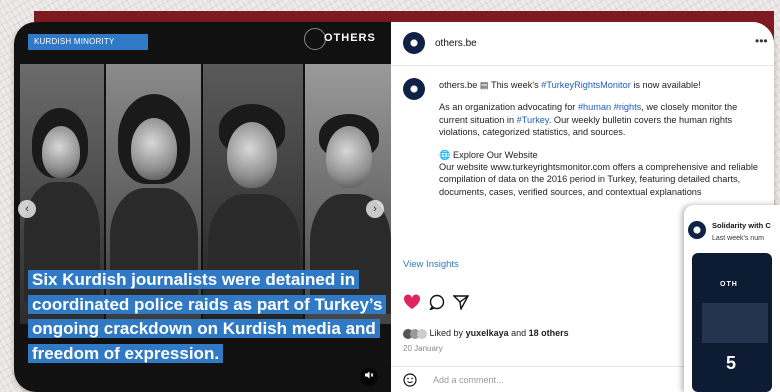 Image resolution: width=780 pixels, height=392 pixels. Describe the element at coordinates (436, 304) in the screenshot. I see `comment-icon` at that location.